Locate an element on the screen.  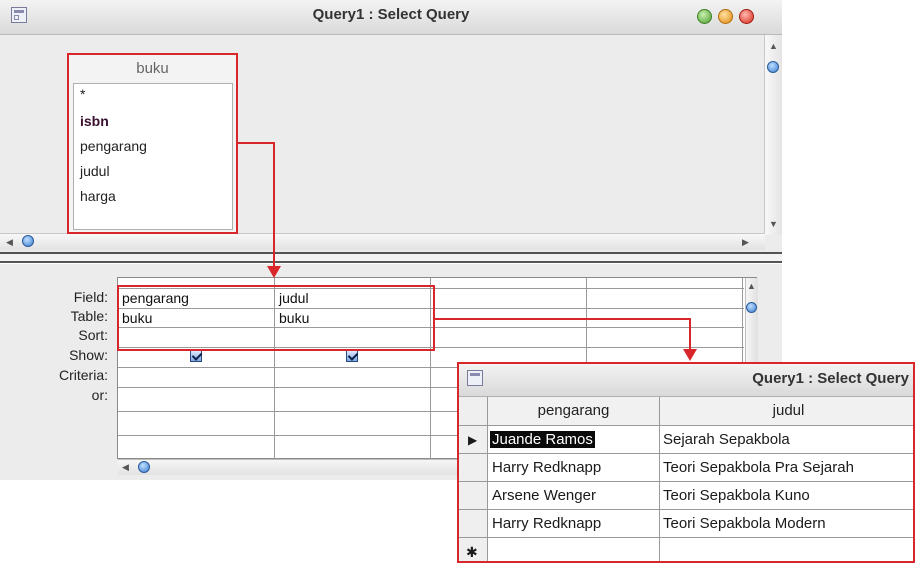
zoom-button is located at coordinates (704, 16).